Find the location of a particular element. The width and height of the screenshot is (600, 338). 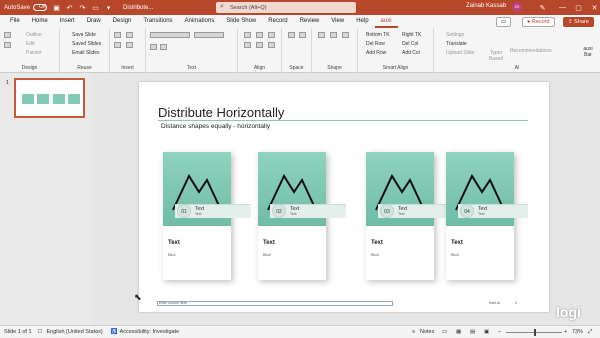

card-4: 04 Text Text Text Bio4 is located at coordinates (487, 216).